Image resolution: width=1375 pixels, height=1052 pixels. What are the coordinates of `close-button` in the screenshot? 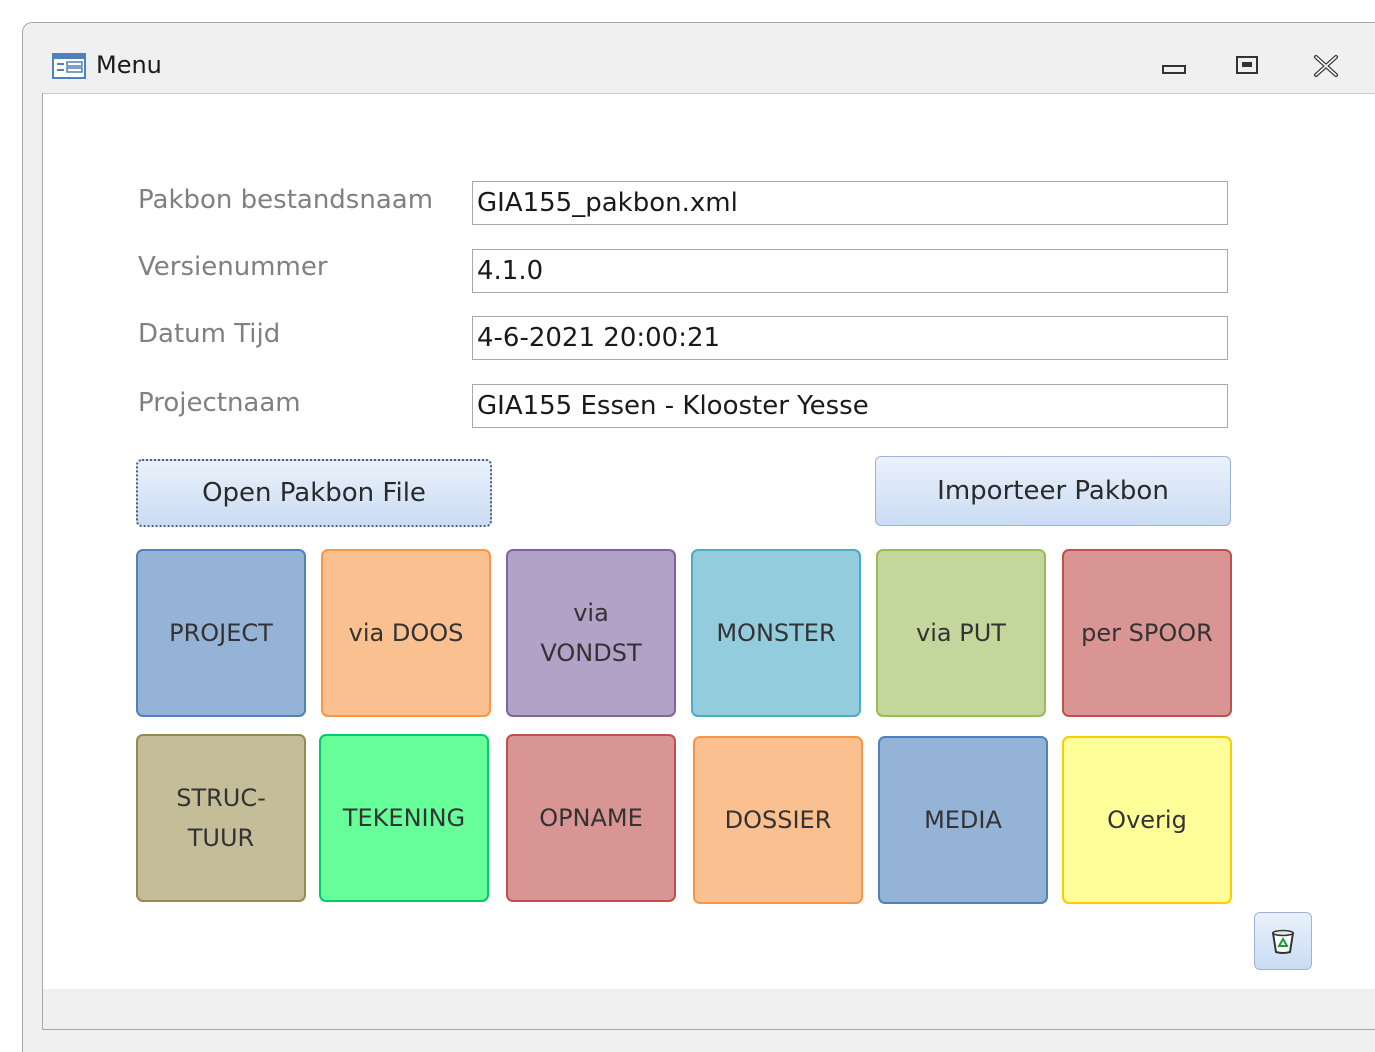 It's located at (1326, 66).